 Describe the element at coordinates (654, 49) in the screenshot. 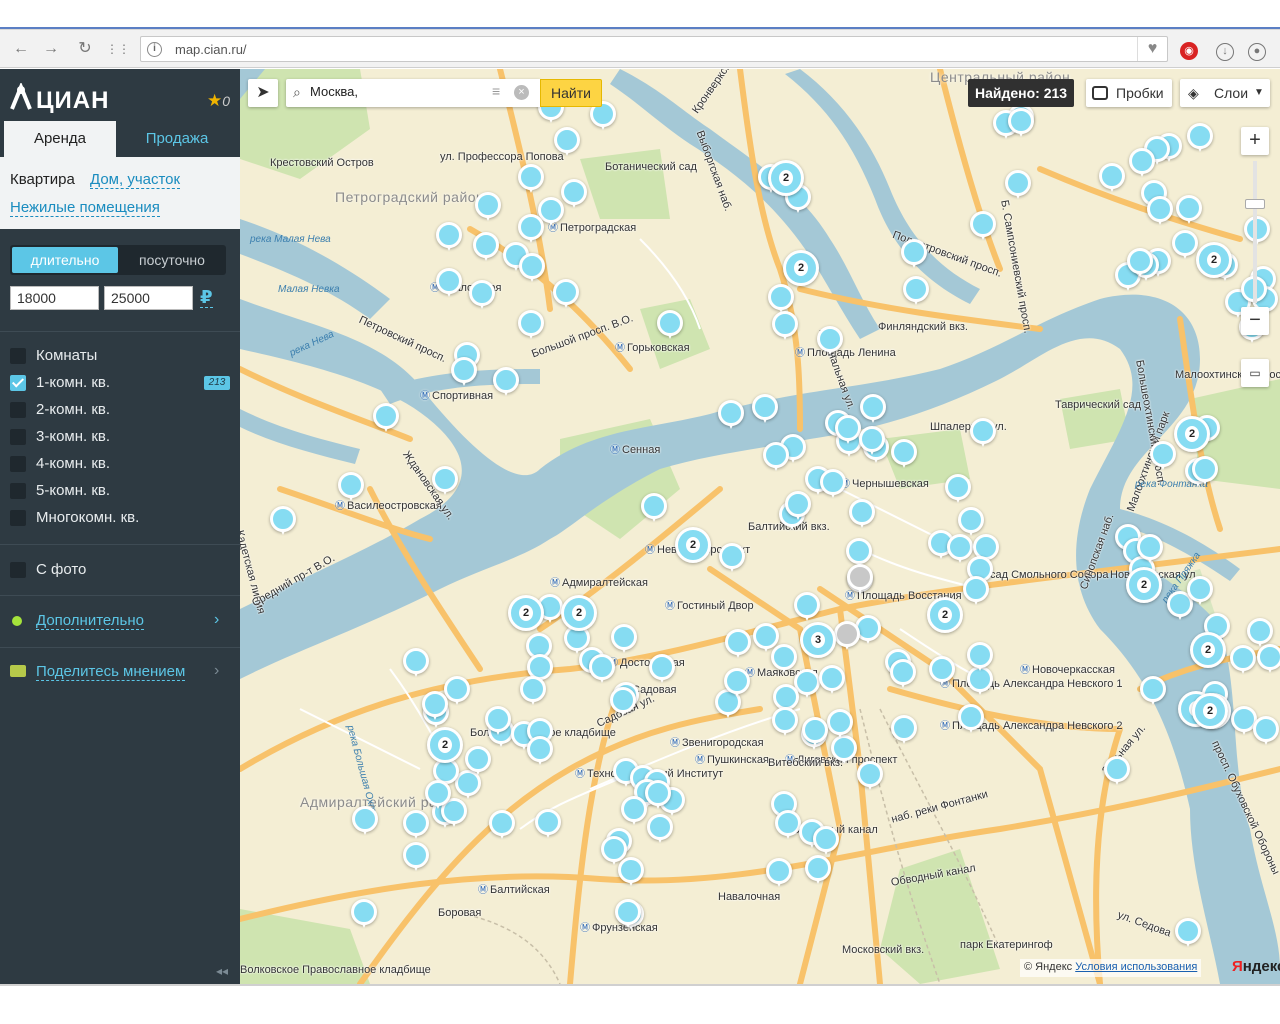

I see `address-bar: i map.cian.ru/ ♥` at that location.